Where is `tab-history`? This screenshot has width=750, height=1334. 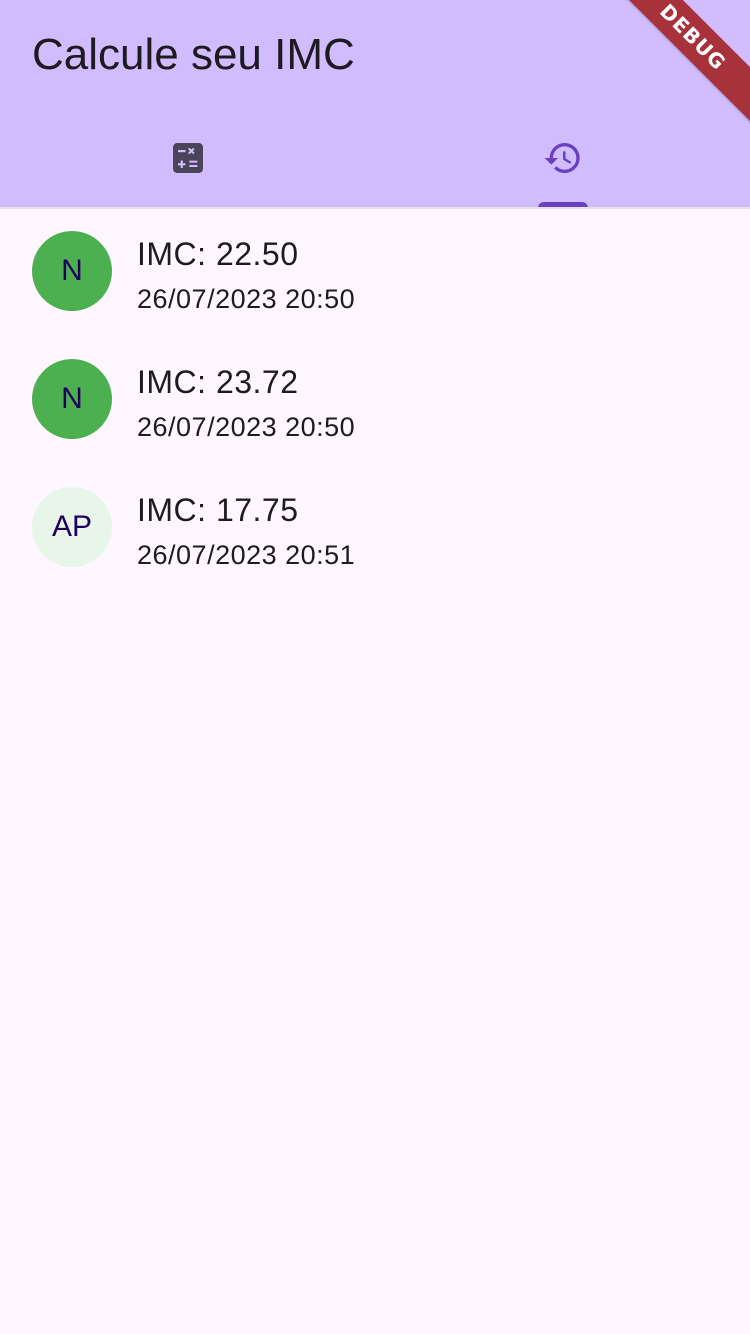
tab-history is located at coordinates (562, 160).